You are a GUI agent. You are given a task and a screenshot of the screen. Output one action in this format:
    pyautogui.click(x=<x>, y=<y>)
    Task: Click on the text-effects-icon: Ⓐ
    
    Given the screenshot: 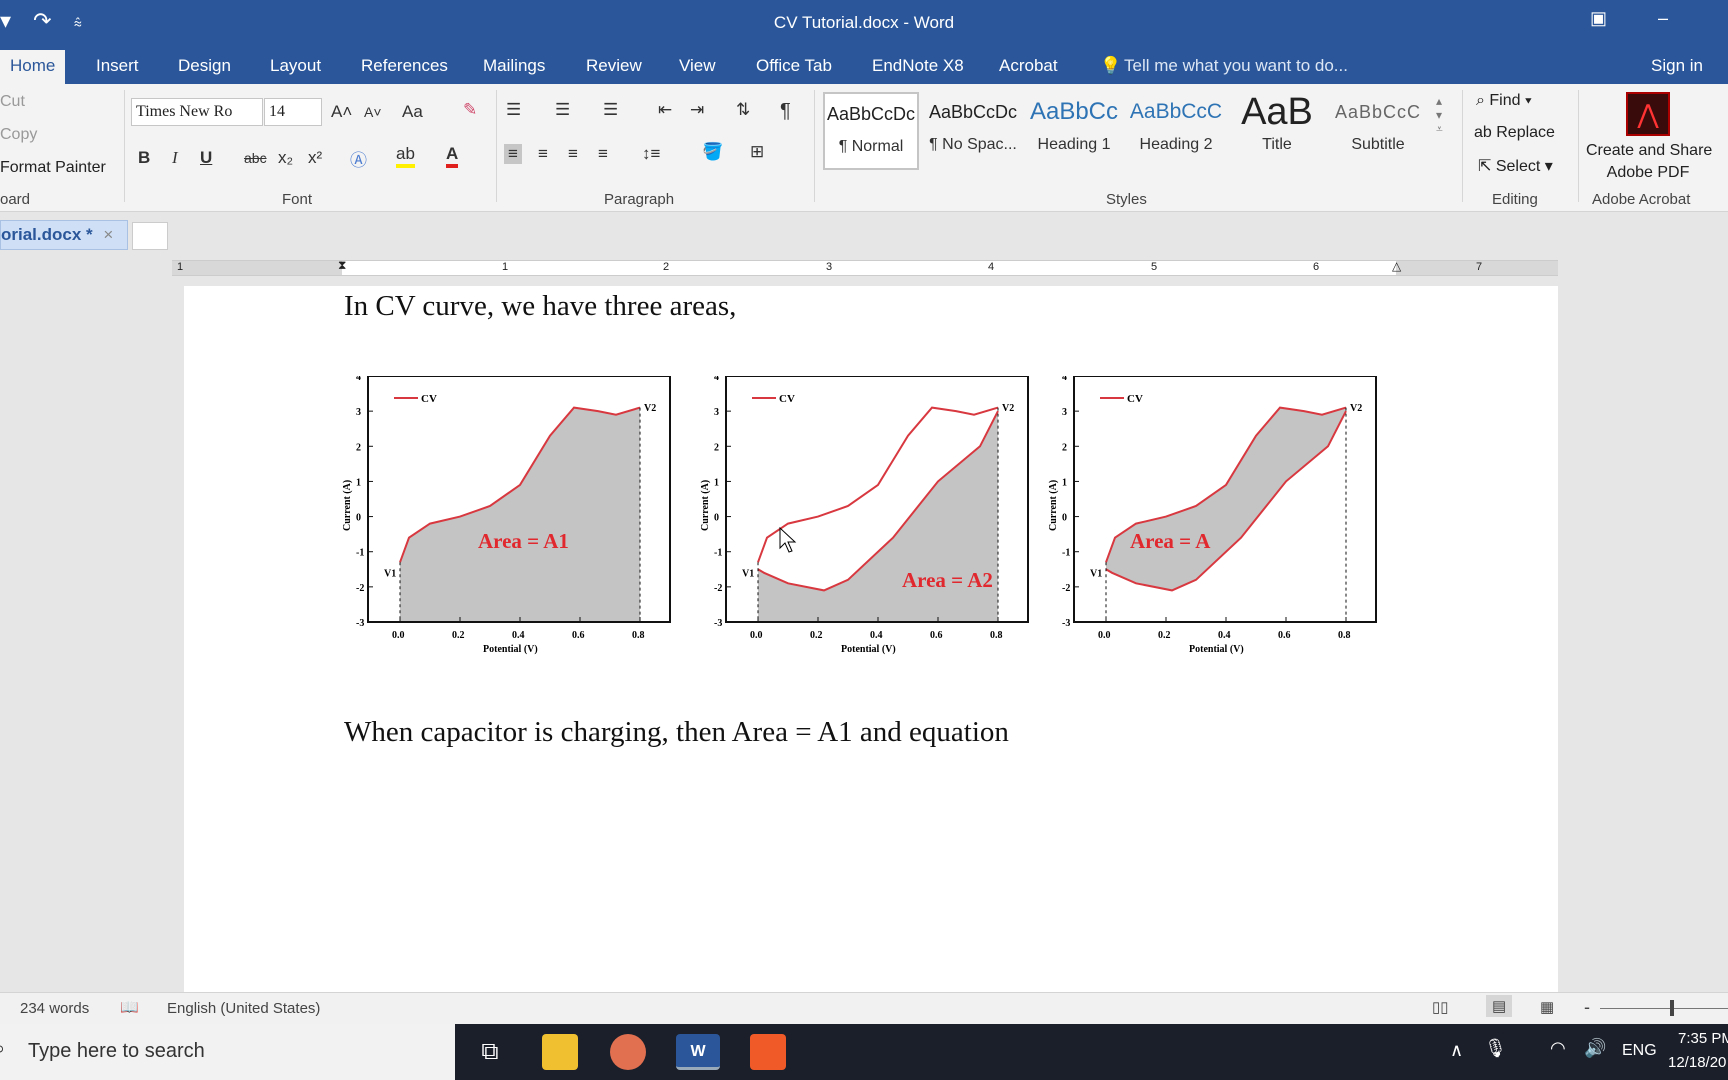 What is the action you would take?
    pyautogui.click(x=358, y=158)
    